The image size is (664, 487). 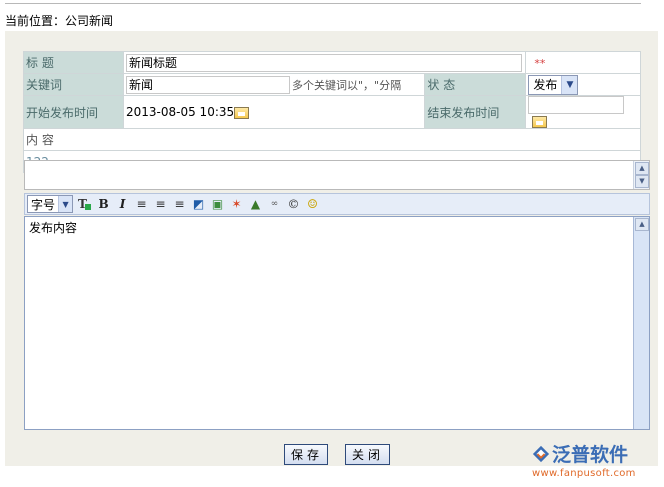 What do you see at coordinates (584, 473) in the screenshot?
I see `brand-url: www.fanpusoft.com` at bounding box center [584, 473].